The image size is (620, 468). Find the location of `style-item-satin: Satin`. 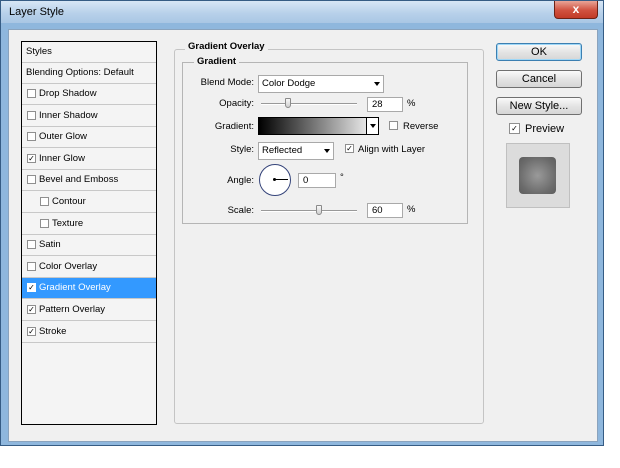

style-item-satin: Satin is located at coordinates (89, 246).